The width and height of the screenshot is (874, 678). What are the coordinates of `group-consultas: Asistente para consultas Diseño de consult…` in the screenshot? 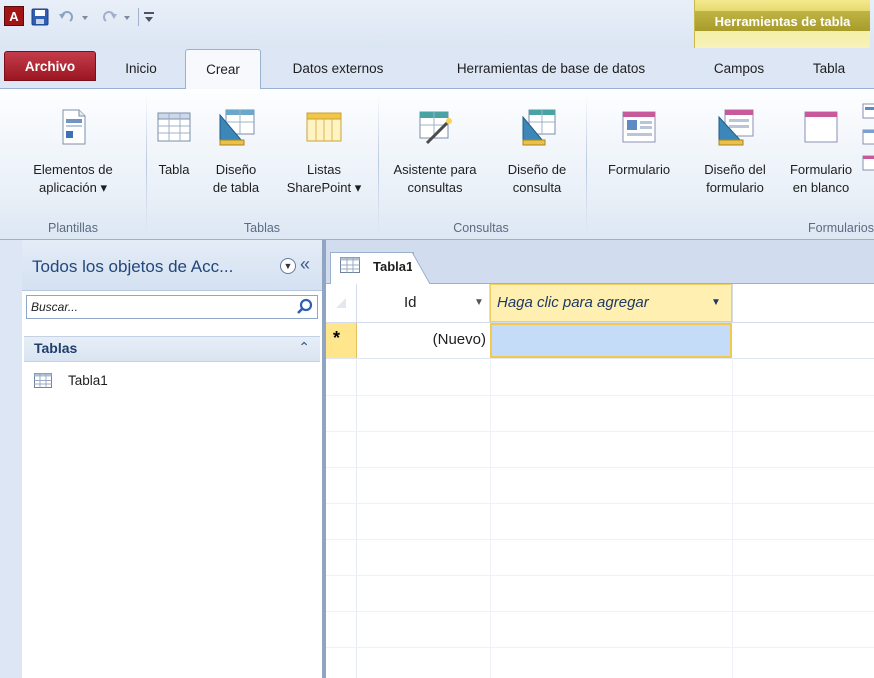 It's located at (481, 164).